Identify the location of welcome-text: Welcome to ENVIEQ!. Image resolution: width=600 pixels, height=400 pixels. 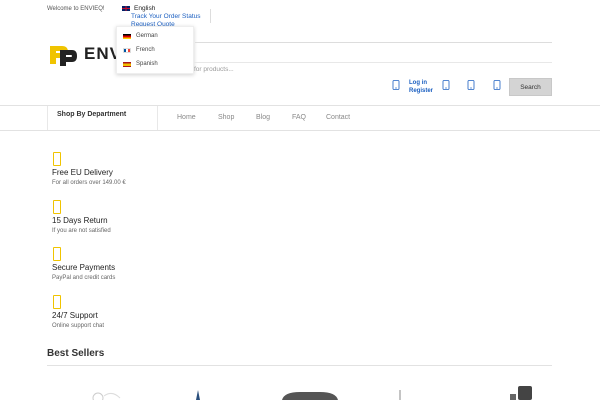
(76, 9).